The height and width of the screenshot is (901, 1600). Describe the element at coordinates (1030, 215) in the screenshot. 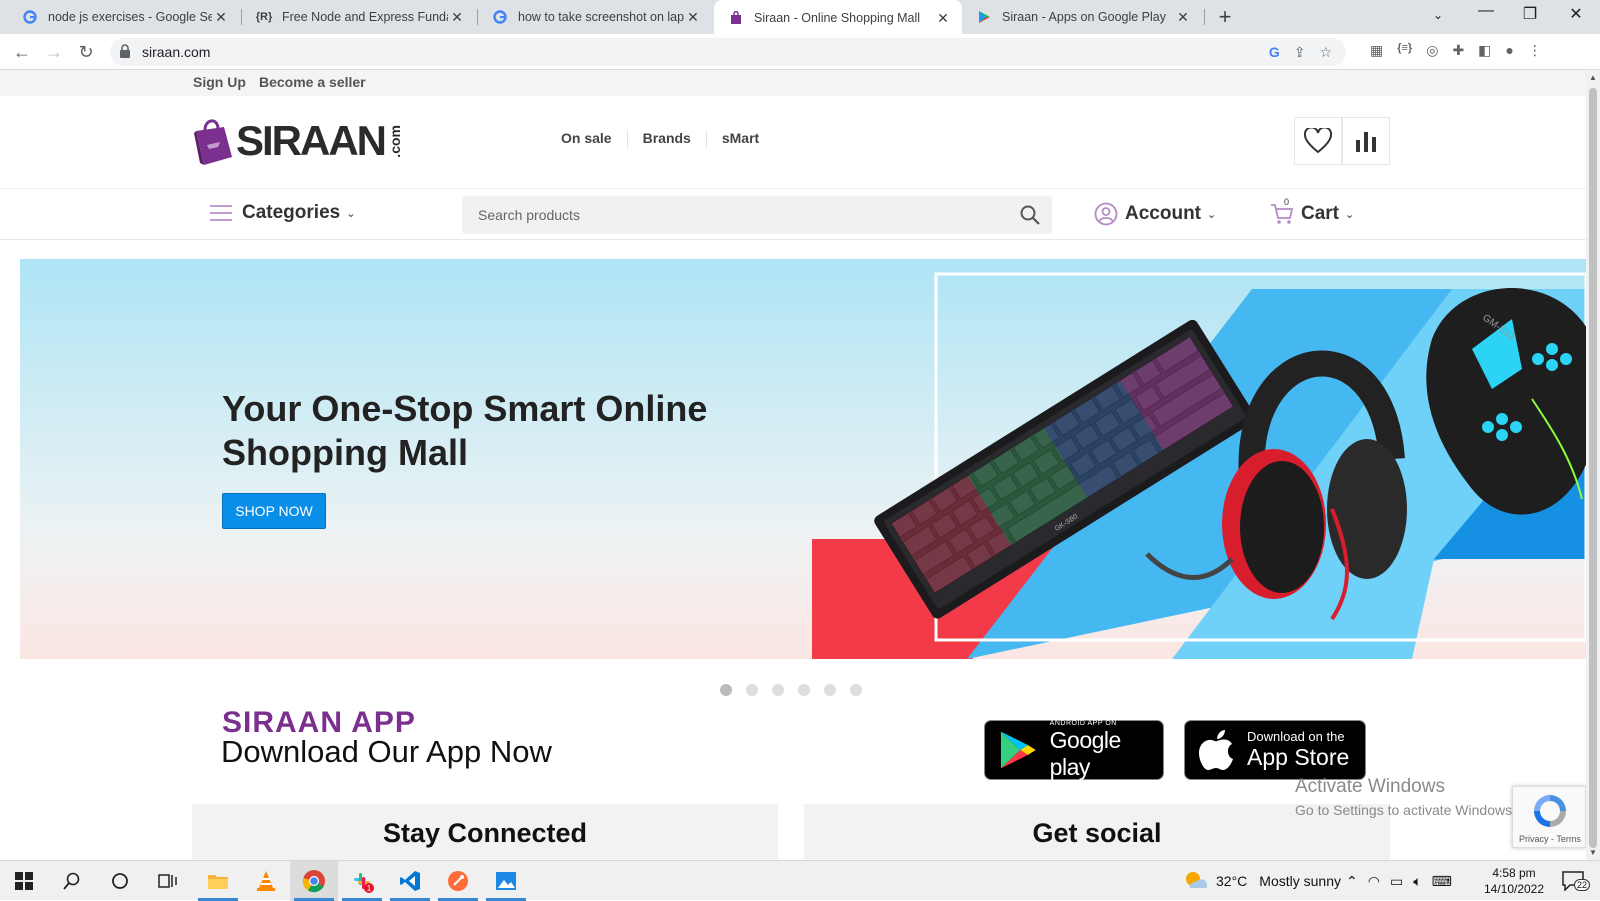

I see `search-icon` at that location.